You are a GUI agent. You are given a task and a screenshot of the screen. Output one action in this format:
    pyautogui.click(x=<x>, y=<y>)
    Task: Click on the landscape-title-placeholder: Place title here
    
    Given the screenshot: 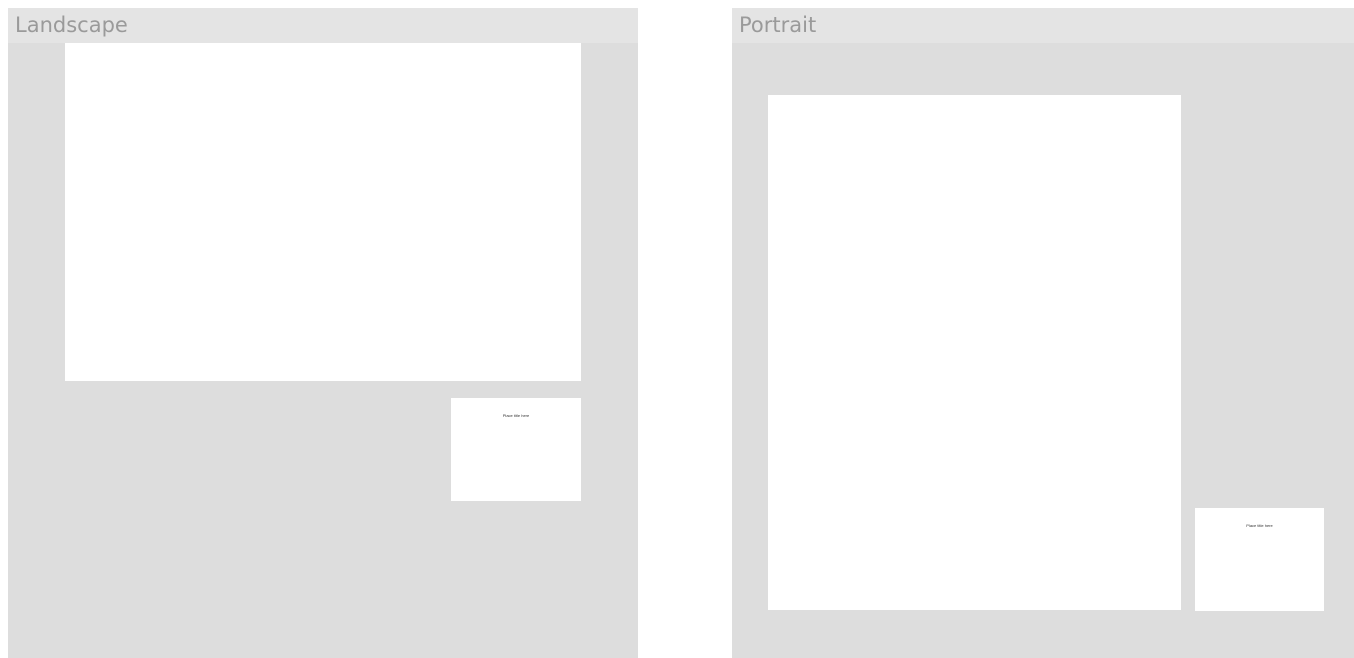 What is the action you would take?
    pyautogui.click(x=516, y=415)
    